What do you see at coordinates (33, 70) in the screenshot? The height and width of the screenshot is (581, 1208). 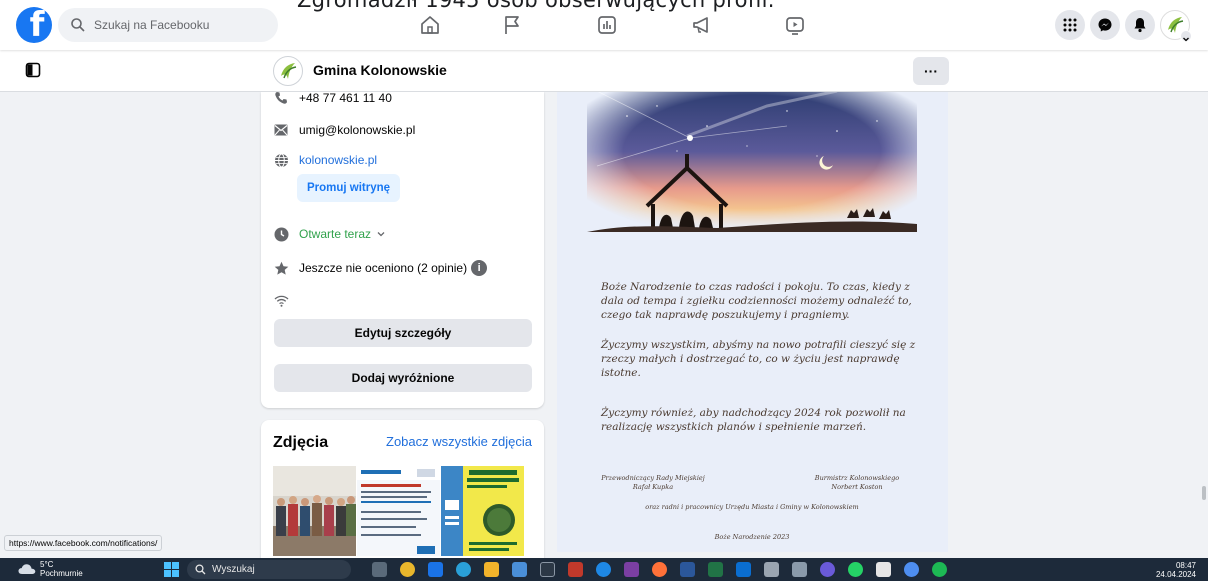 I see `panel-toggle-icon` at bounding box center [33, 70].